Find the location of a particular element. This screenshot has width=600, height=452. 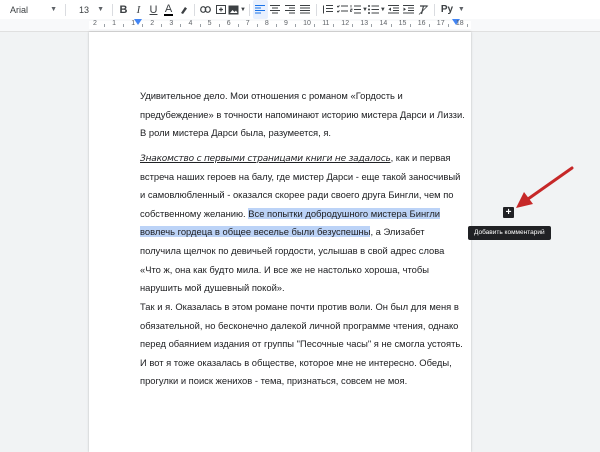

align-center-button is located at coordinates (275, 9).